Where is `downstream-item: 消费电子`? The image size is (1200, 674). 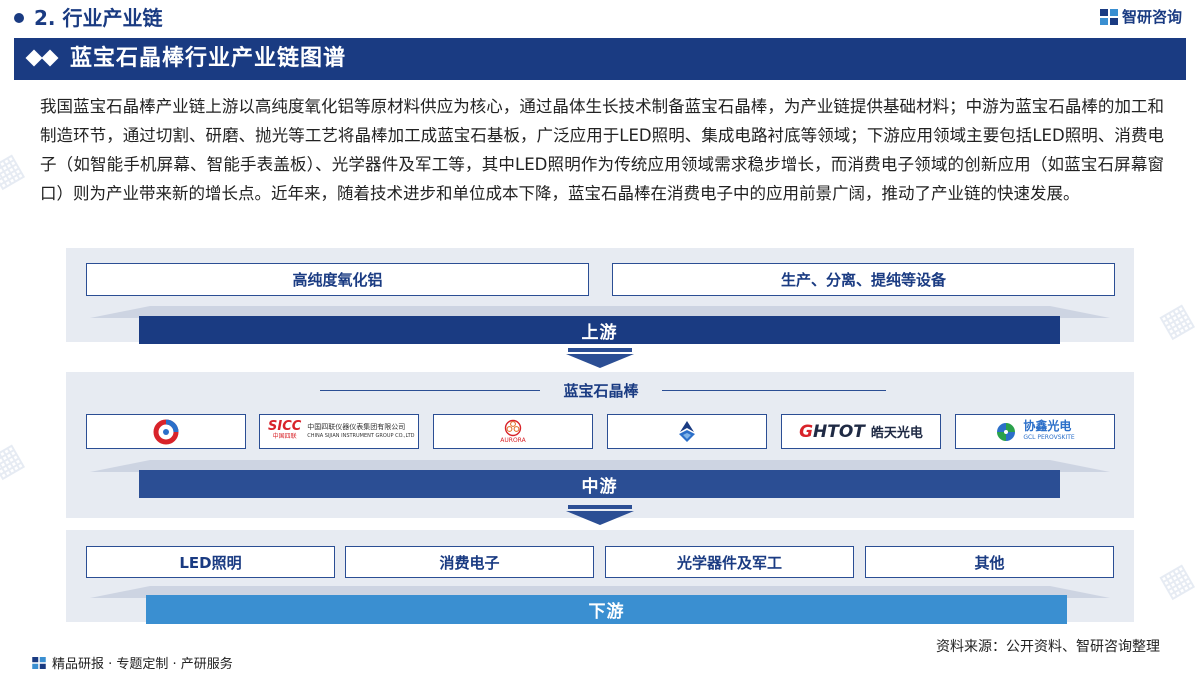
downstream-item: 消费电子 is located at coordinates (469, 562).